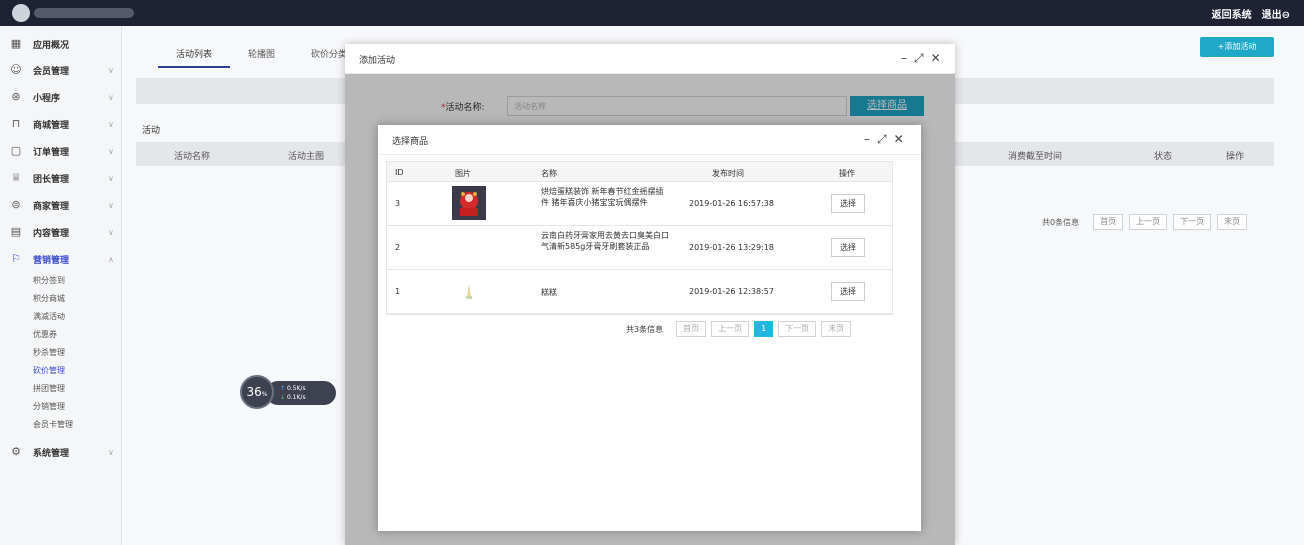 The image size is (1304, 545). What do you see at coordinates (296, 388) in the screenshot?
I see `upload-speed: 0.5K/s` at bounding box center [296, 388].